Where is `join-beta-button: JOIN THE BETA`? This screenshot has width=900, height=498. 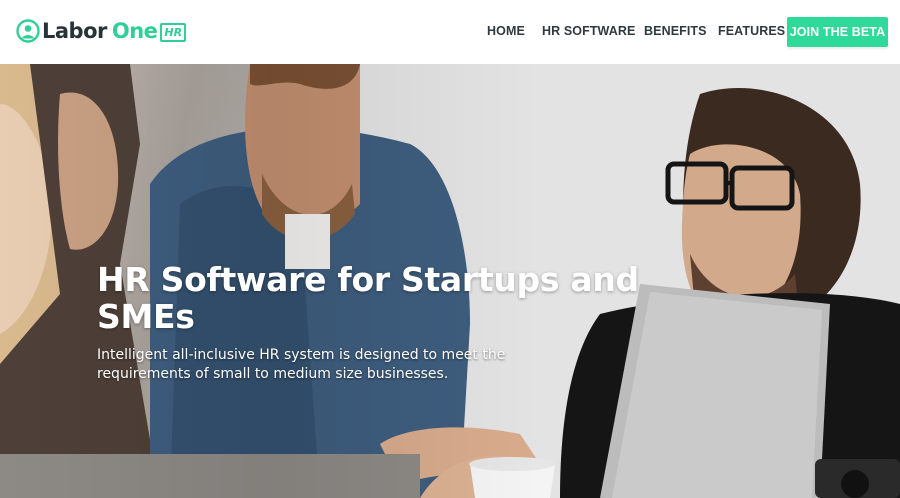
join-beta-button: JOIN THE BETA is located at coordinates (837, 32).